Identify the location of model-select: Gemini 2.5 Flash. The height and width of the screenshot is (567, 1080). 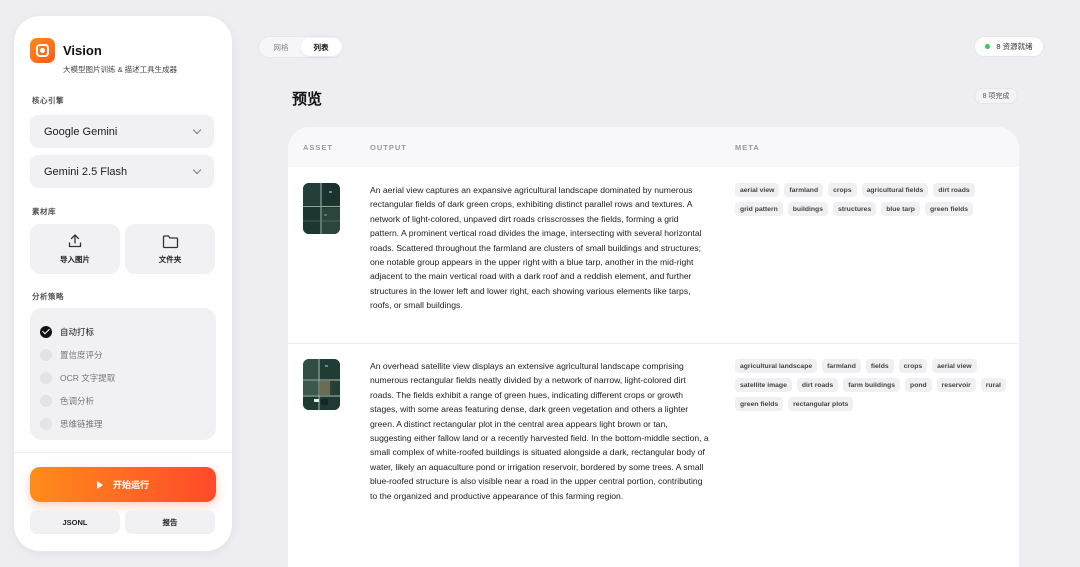
(122, 171).